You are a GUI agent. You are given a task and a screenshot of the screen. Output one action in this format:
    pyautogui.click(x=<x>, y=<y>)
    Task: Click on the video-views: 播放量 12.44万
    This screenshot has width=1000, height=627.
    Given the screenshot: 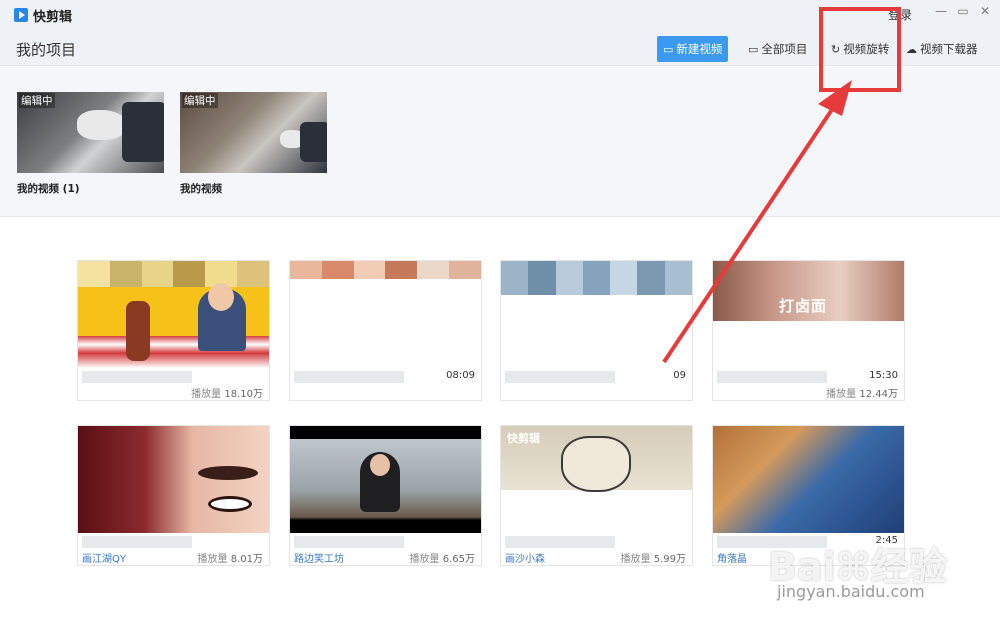 What is the action you would take?
    pyautogui.click(x=862, y=392)
    